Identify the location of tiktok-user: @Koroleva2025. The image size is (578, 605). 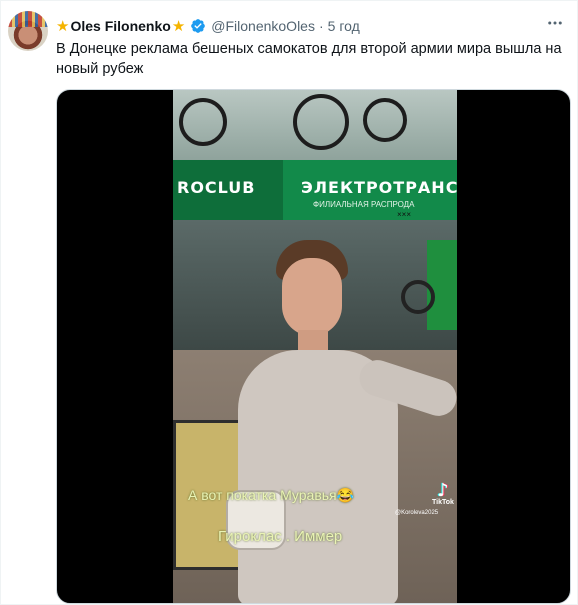
(417, 513).